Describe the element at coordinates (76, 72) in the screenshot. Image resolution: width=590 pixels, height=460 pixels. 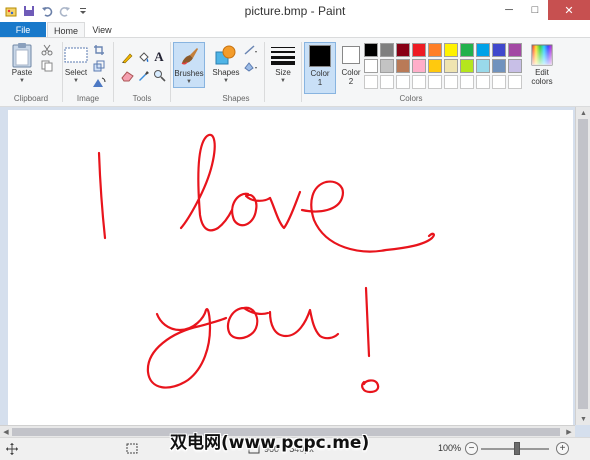
I see `select-label: Select` at that location.